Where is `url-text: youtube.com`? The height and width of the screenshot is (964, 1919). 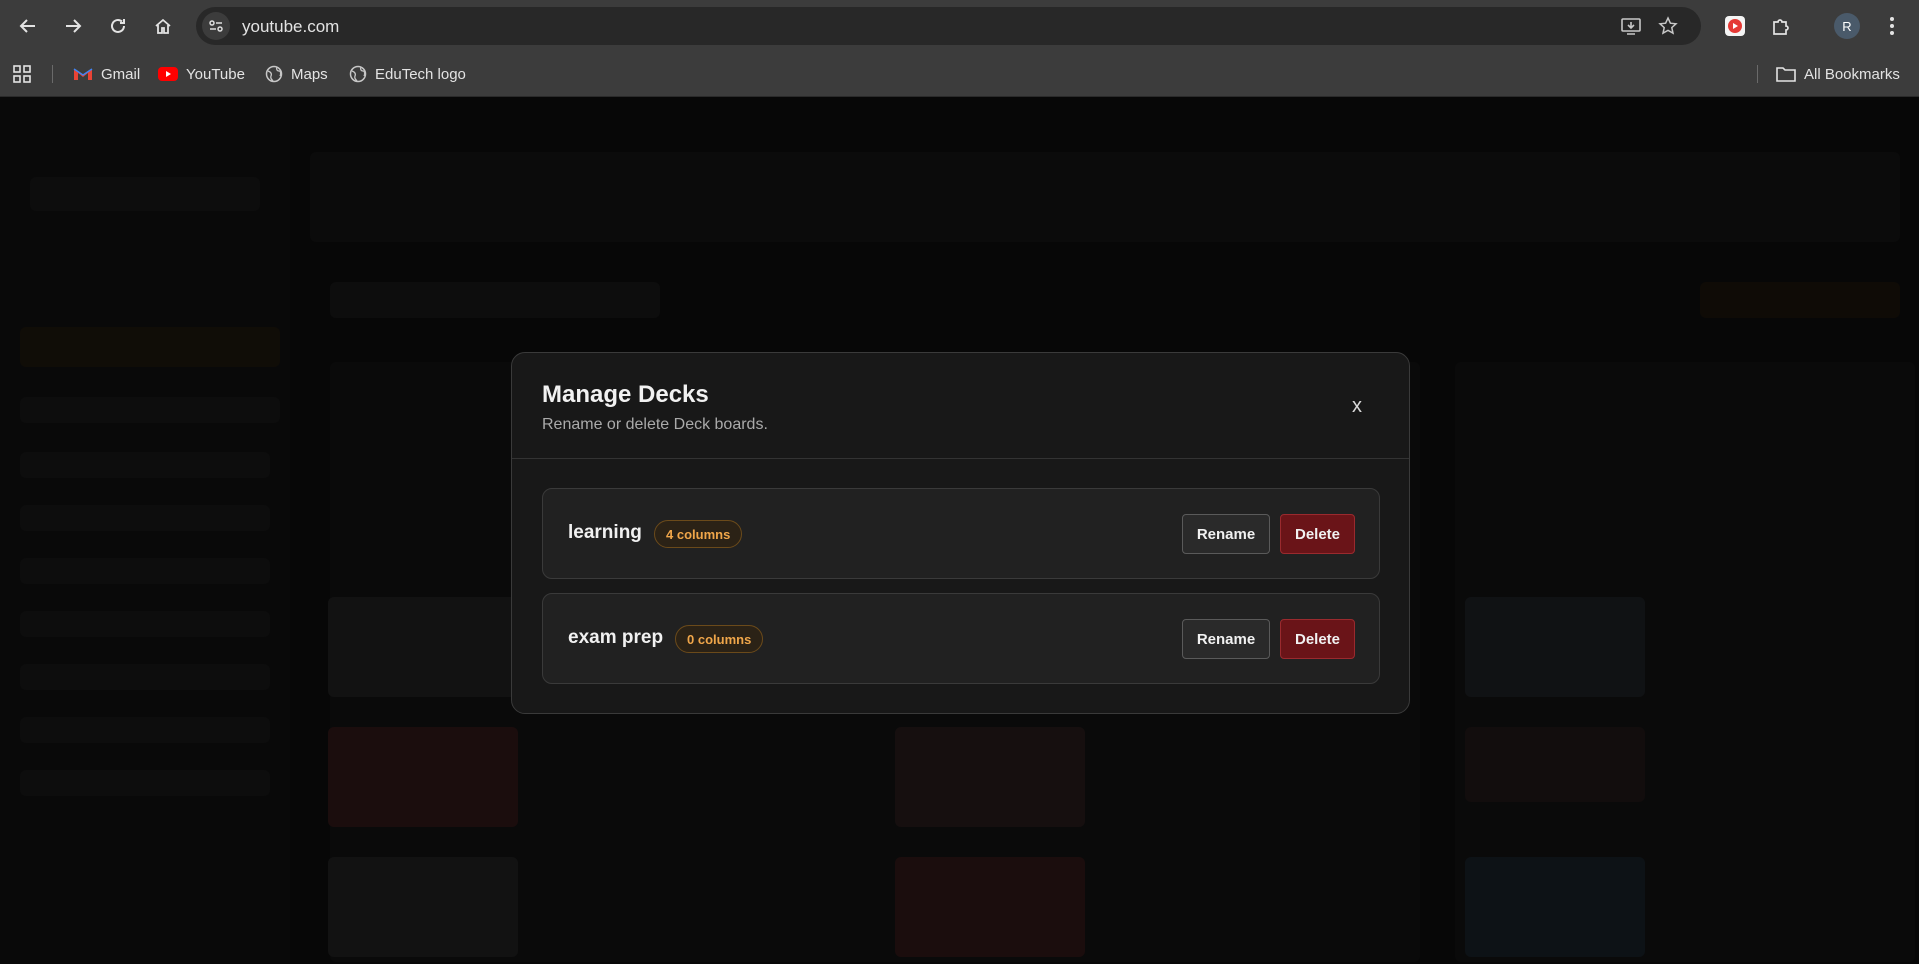 url-text: youtube.com is located at coordinates (290, 27).